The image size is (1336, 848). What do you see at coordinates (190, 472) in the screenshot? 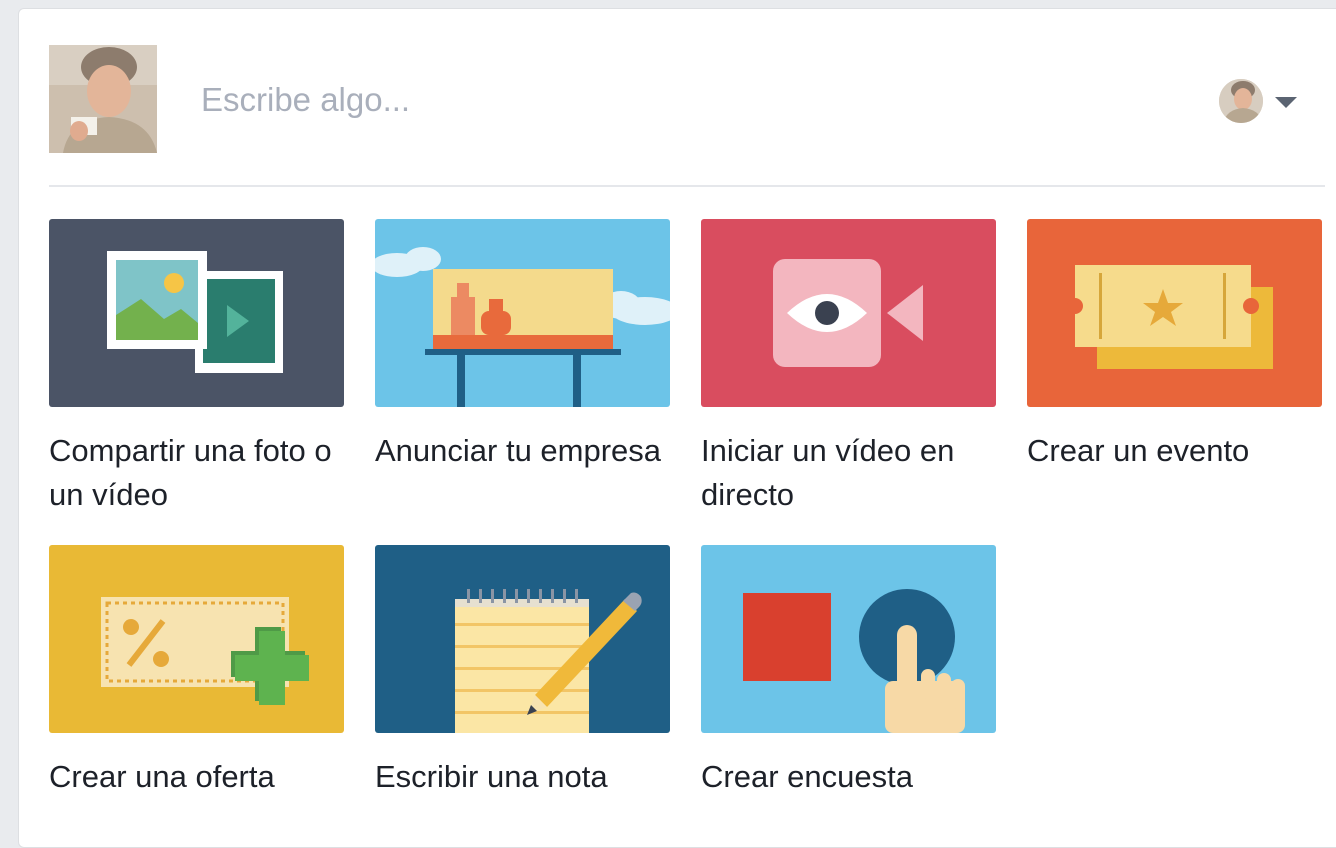
I see `action-label: Compartir una foto o un vídeo` at bounding box center [190, 472].